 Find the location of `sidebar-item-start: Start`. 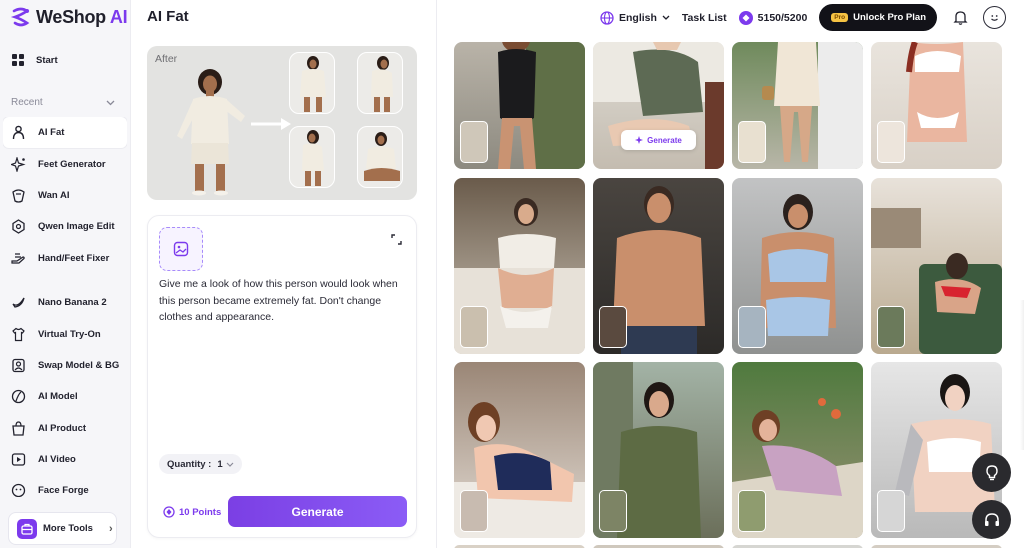

sidebar-item-start: Start is located at coordinates (65, 60).